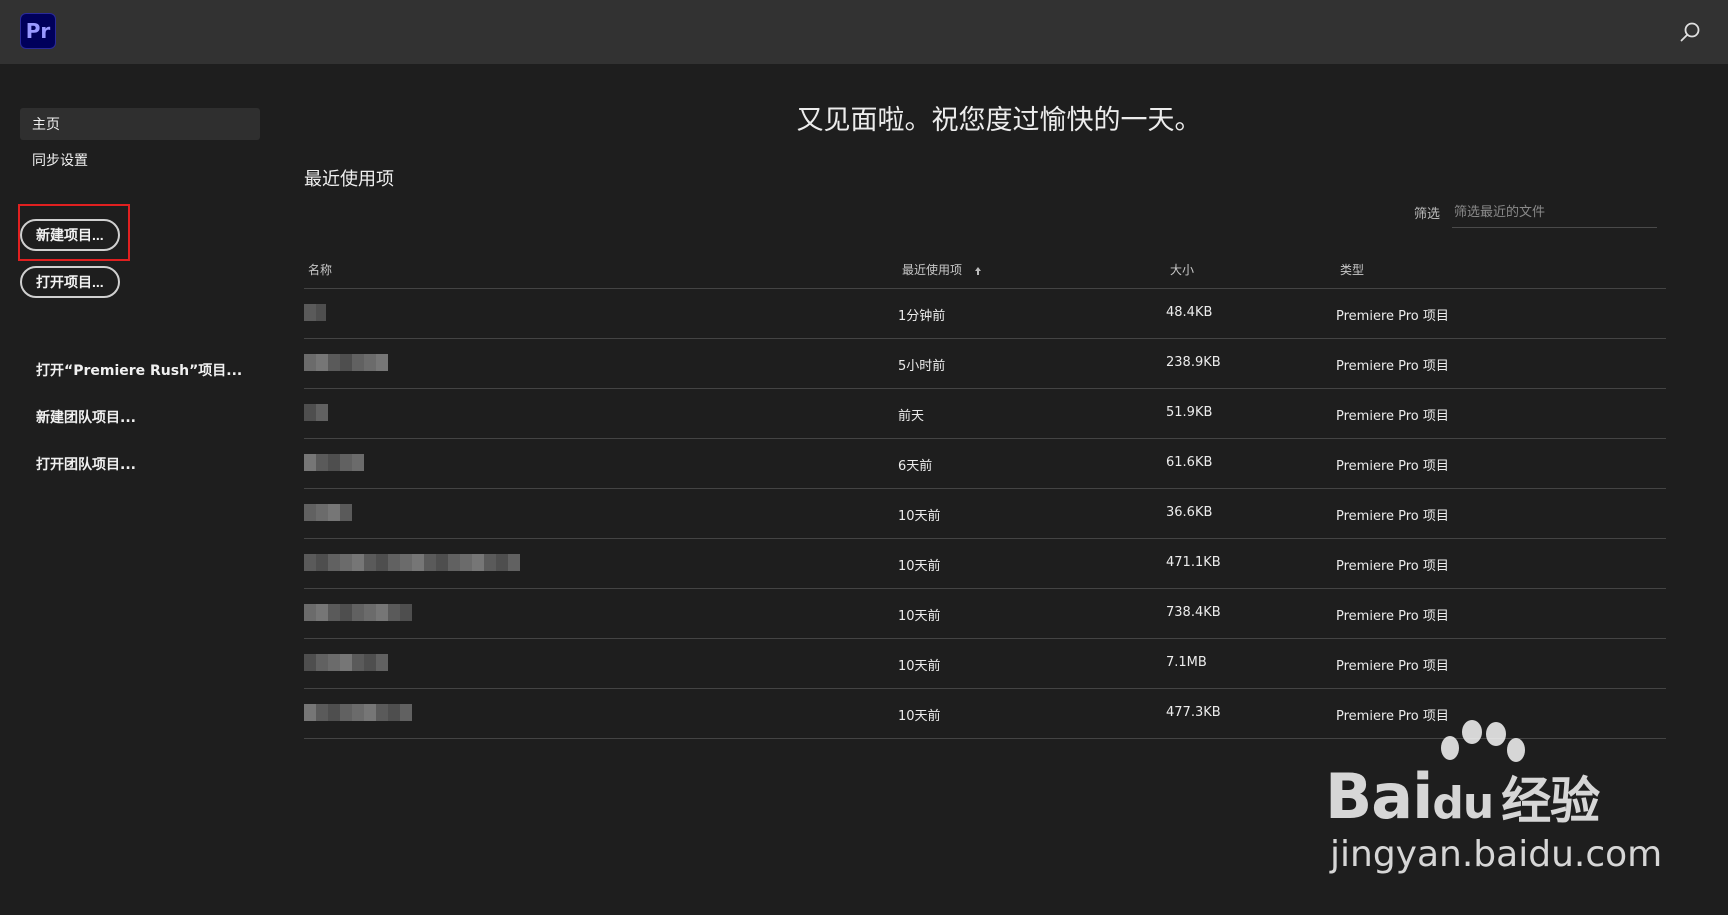  Describe the element at coordinates (1550, 801) in the screenshot. I see `watermark-brand-cn: 经验` at that location.